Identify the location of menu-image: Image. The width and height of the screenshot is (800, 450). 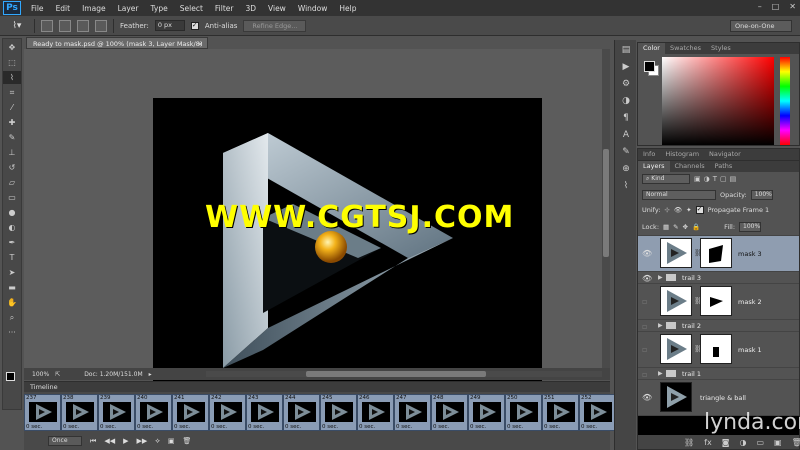
(94, 8).